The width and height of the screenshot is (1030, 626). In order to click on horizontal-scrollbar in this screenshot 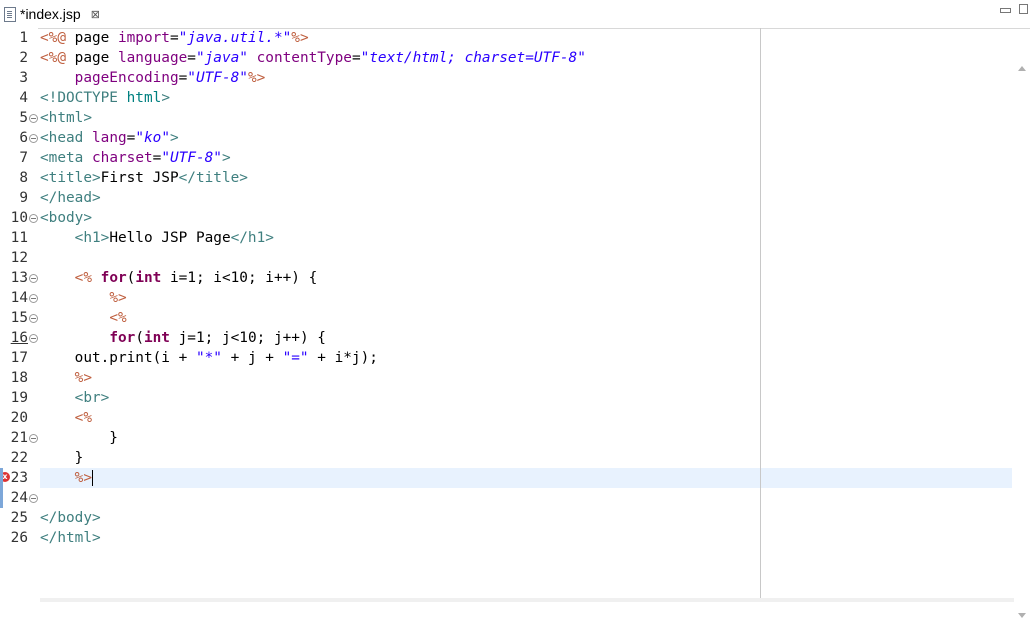, I will do `click(527, 600)`.